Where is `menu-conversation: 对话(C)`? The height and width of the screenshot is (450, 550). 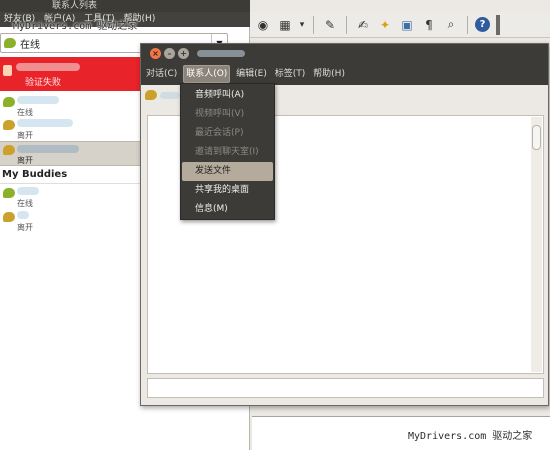 menu-conversation: 对话(C) is located at coordinates (161, 74).